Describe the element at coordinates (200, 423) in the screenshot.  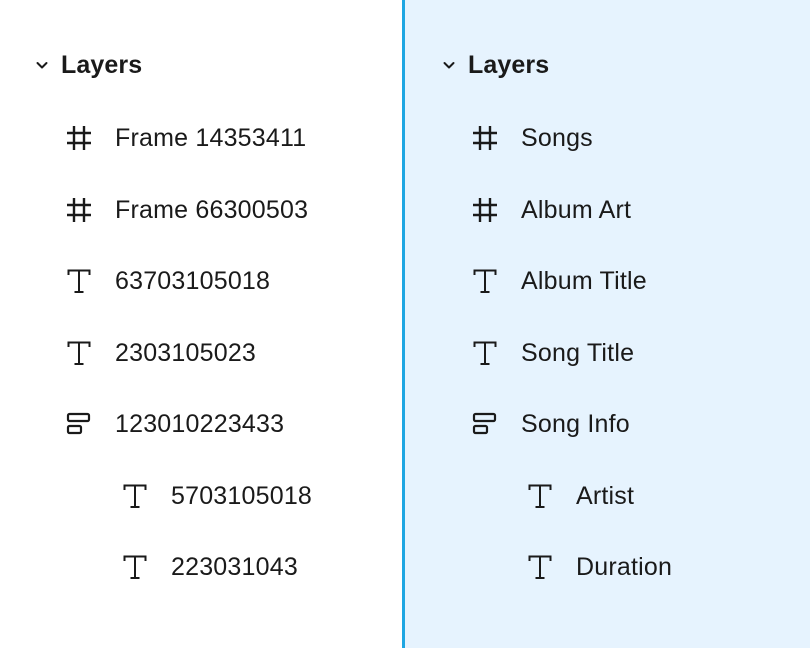
I see `layer-name: 123010223433` at that location.